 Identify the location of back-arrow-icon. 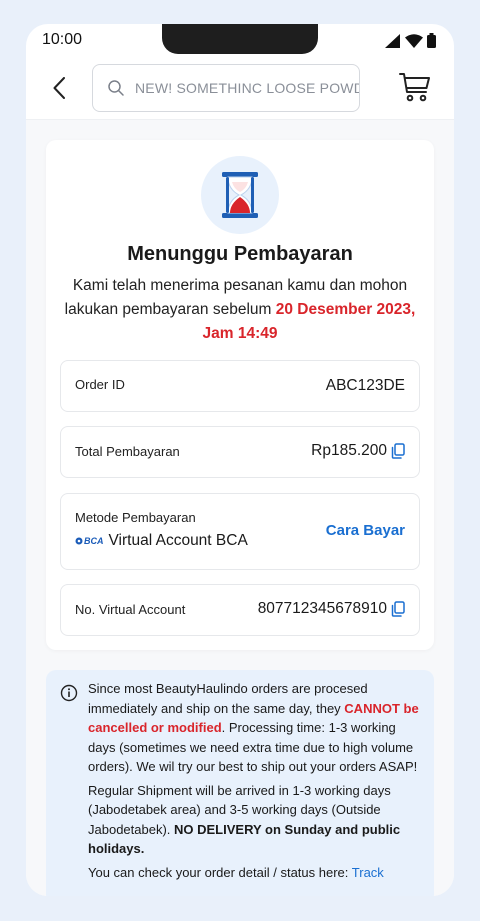
(59, 88).